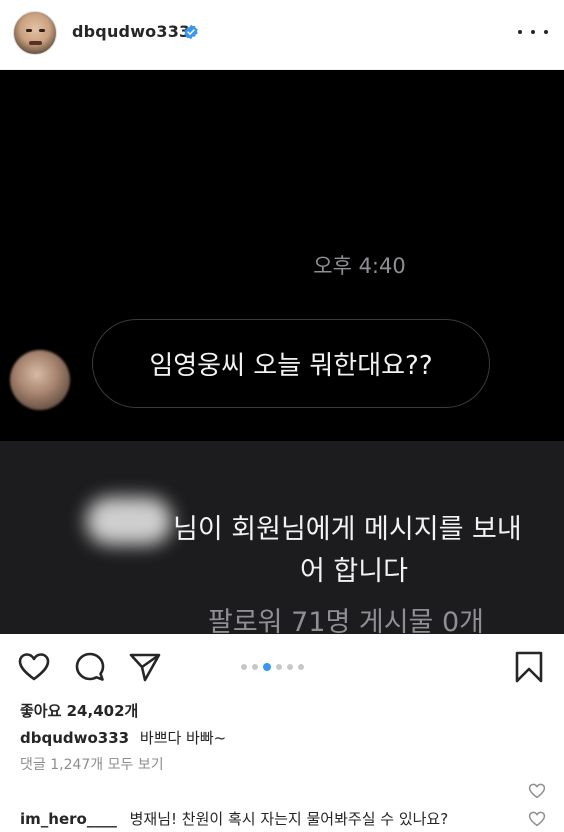 The height and width of the screenshot is (832, 564). I want to click on post-actions, so click(282, 664).